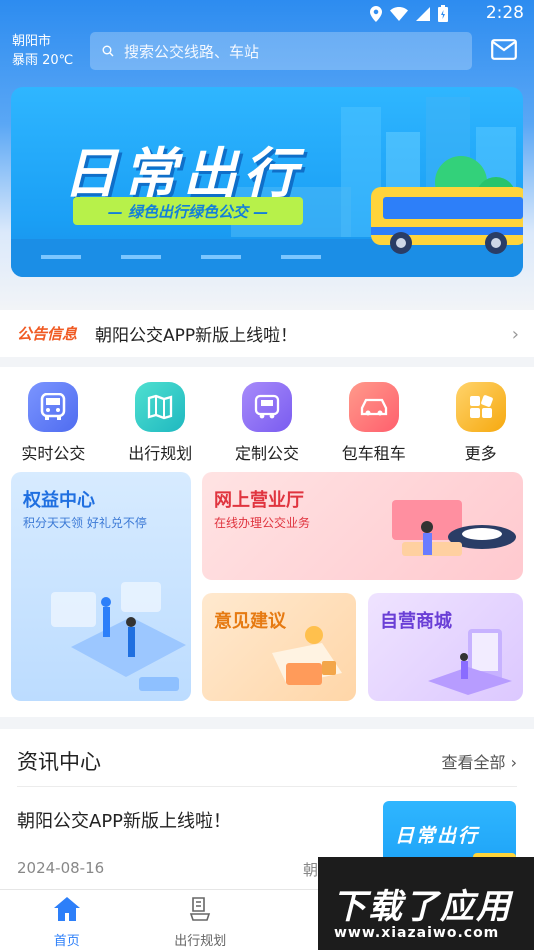 The width and height of the screenshot is (534, 950). What do you see at coordinates (160, 453) in the screenshot?
I see `quick-menu-label: 出行规划` at bounding box center [160, 453].